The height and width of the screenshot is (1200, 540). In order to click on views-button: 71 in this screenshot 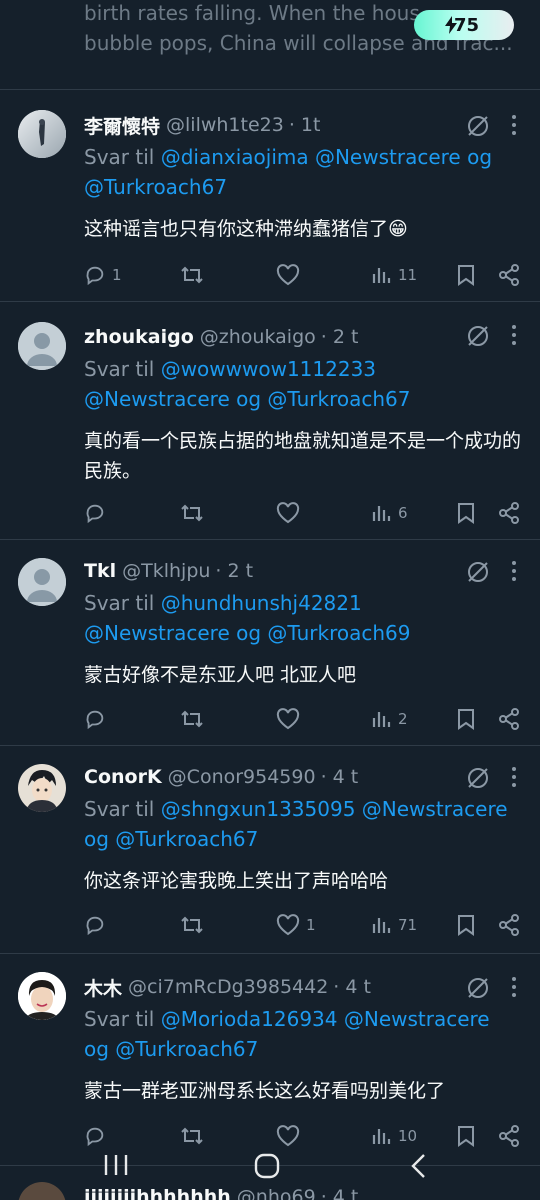, I will do `click(394, 925)`.